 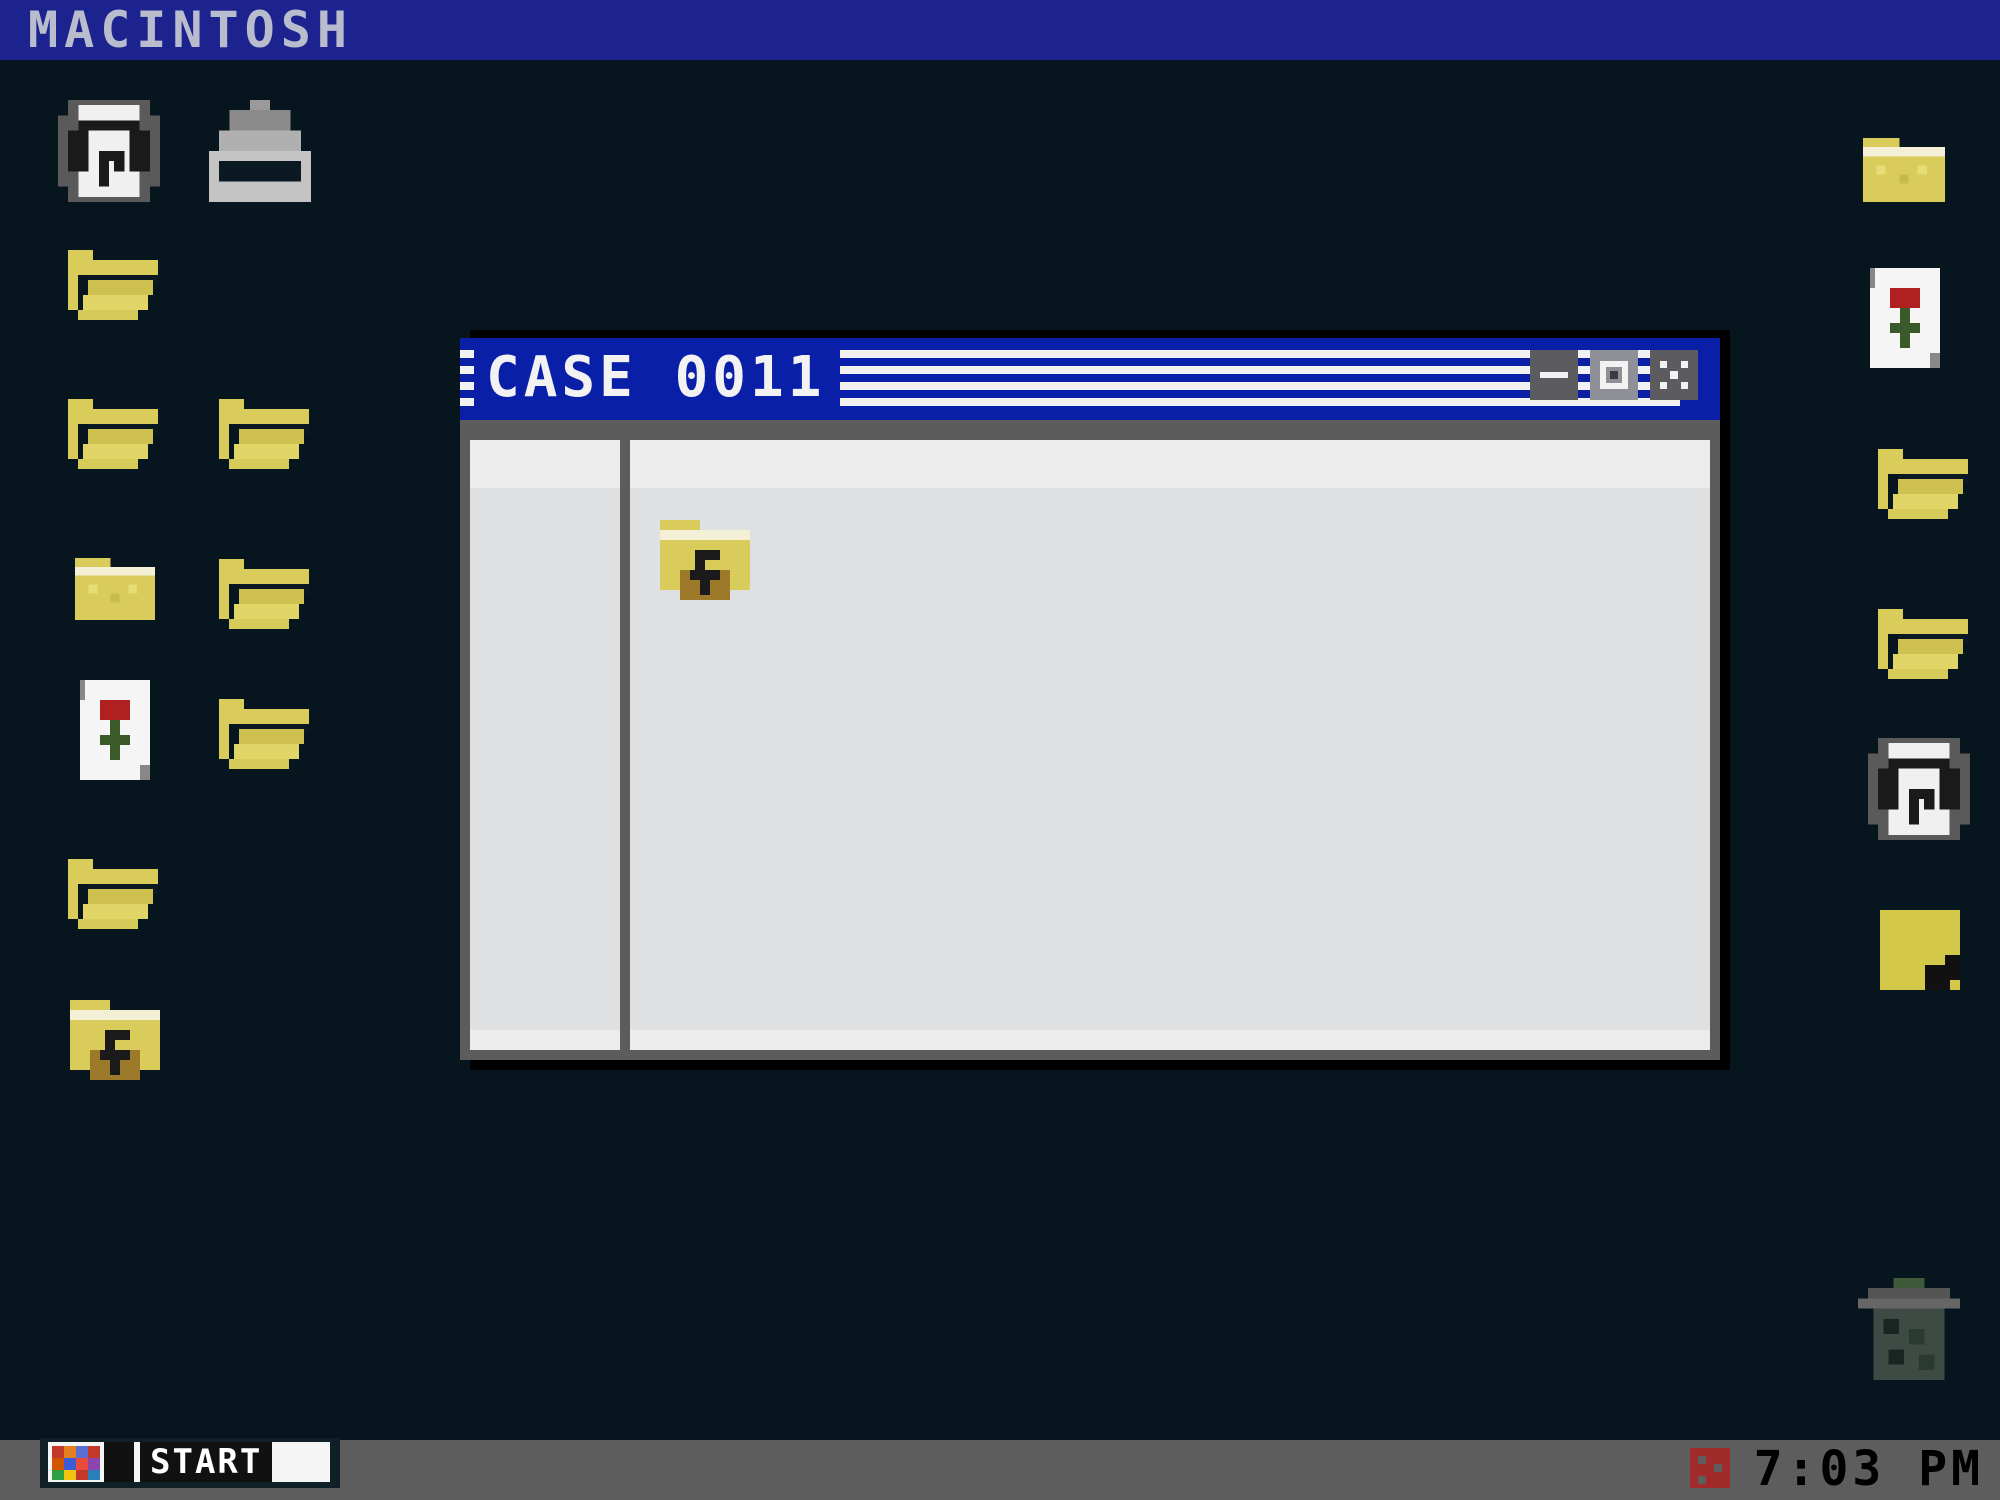 What do you see at coordinates (190, 30) in the screenshot?
I see `menubar-title: MACINTOSH` at bounding box center [190, 30].